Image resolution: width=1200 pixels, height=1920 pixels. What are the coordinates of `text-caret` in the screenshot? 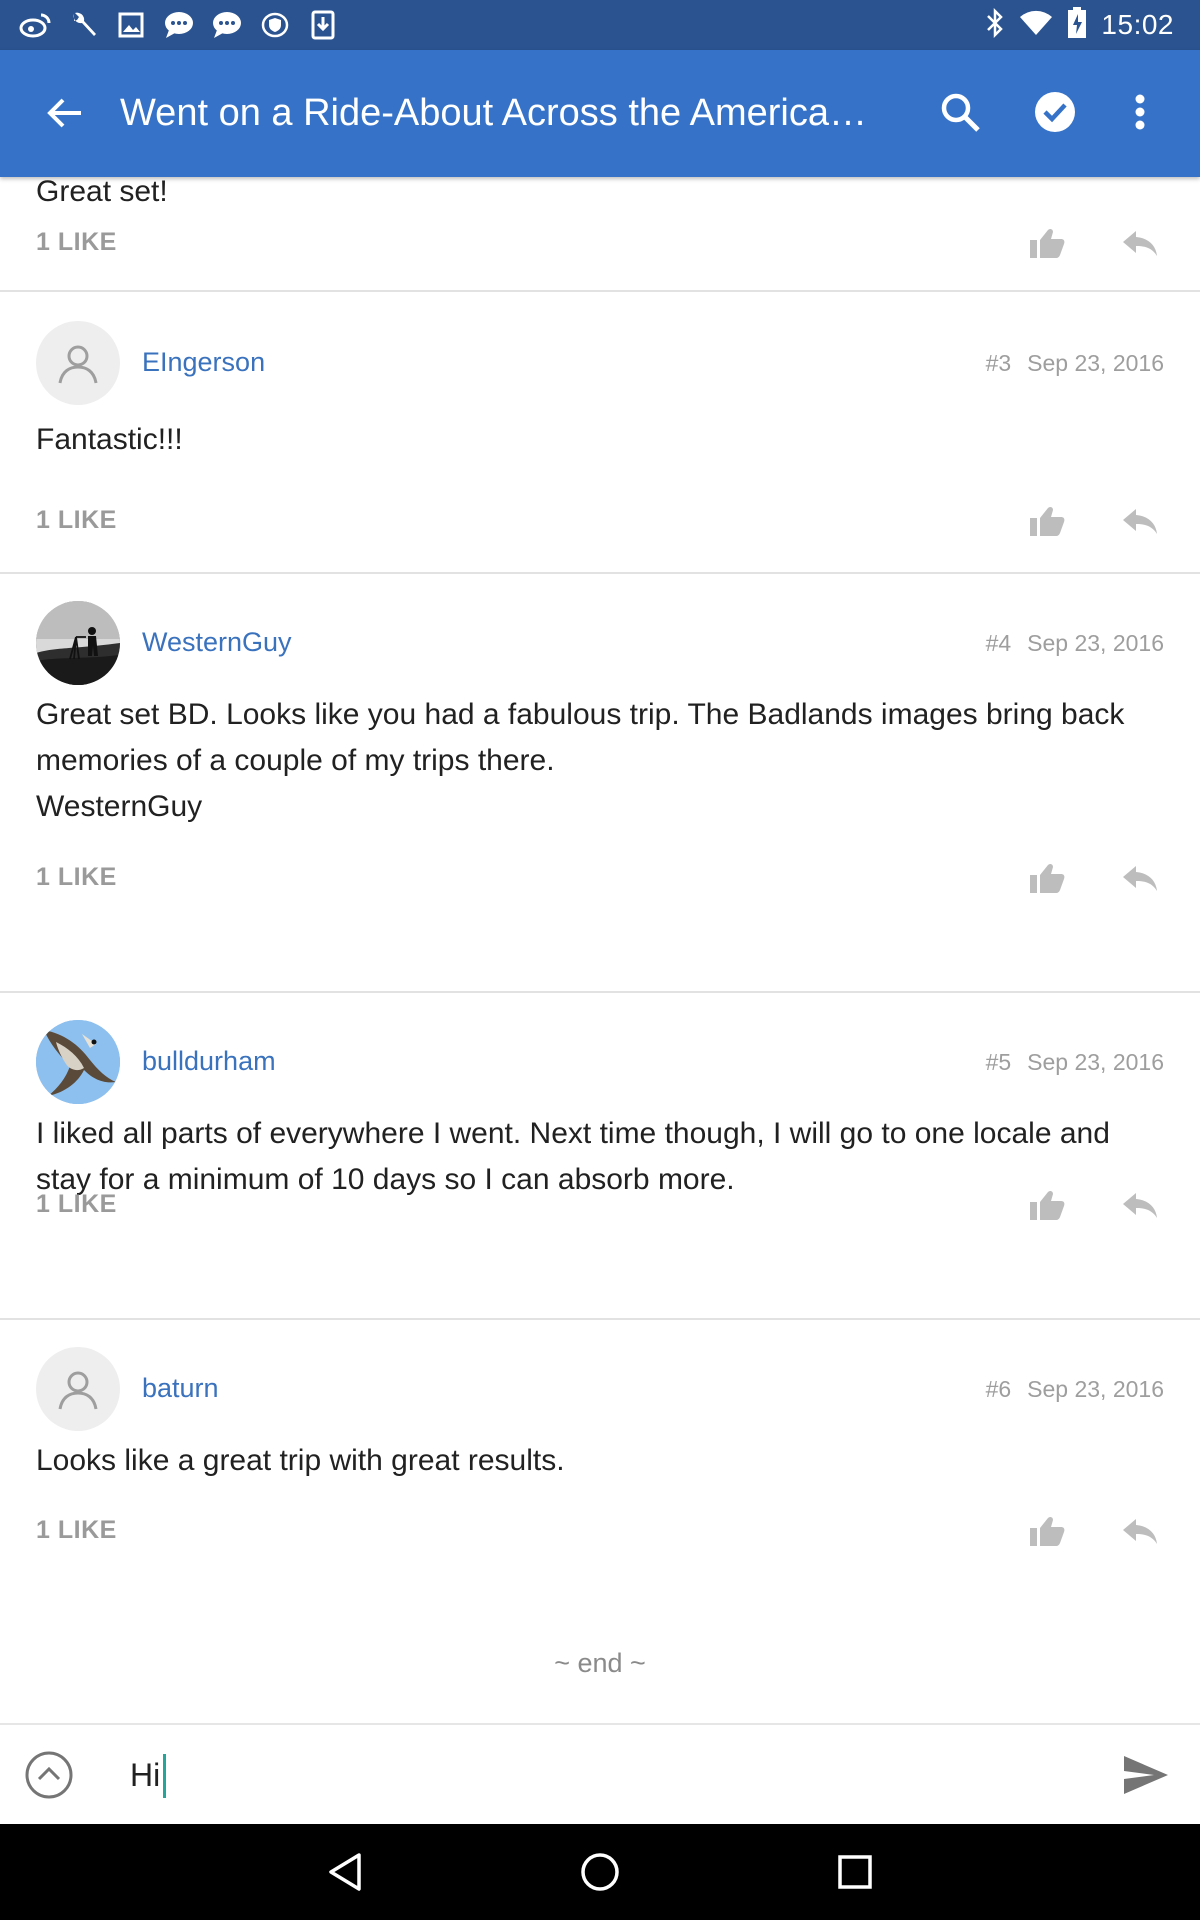 It's located at (164, 1776).